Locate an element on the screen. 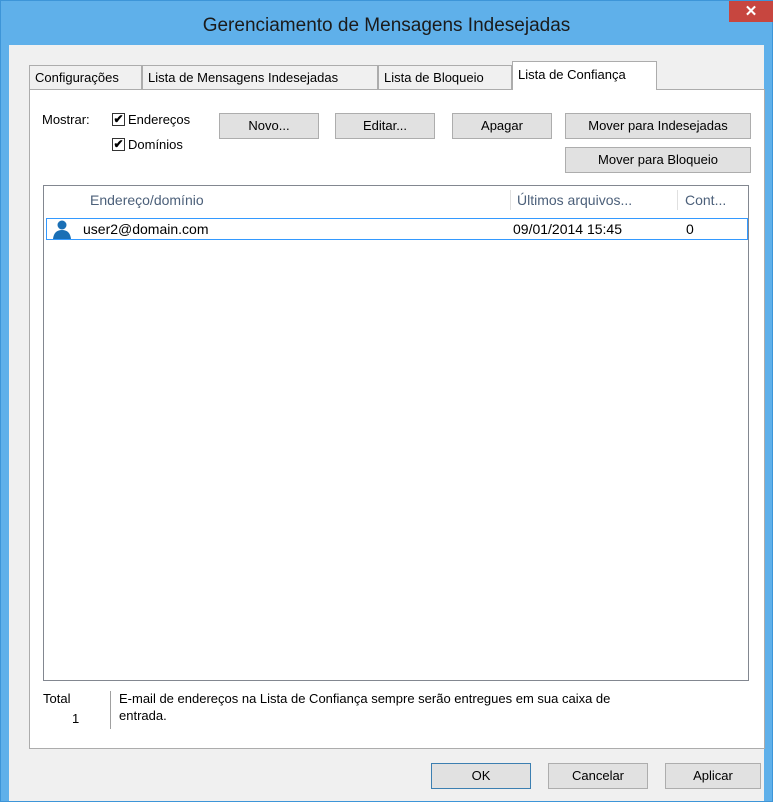 This screenshot has height=802, width=773. close-button: ✕ is located at coordinates (751, 11).